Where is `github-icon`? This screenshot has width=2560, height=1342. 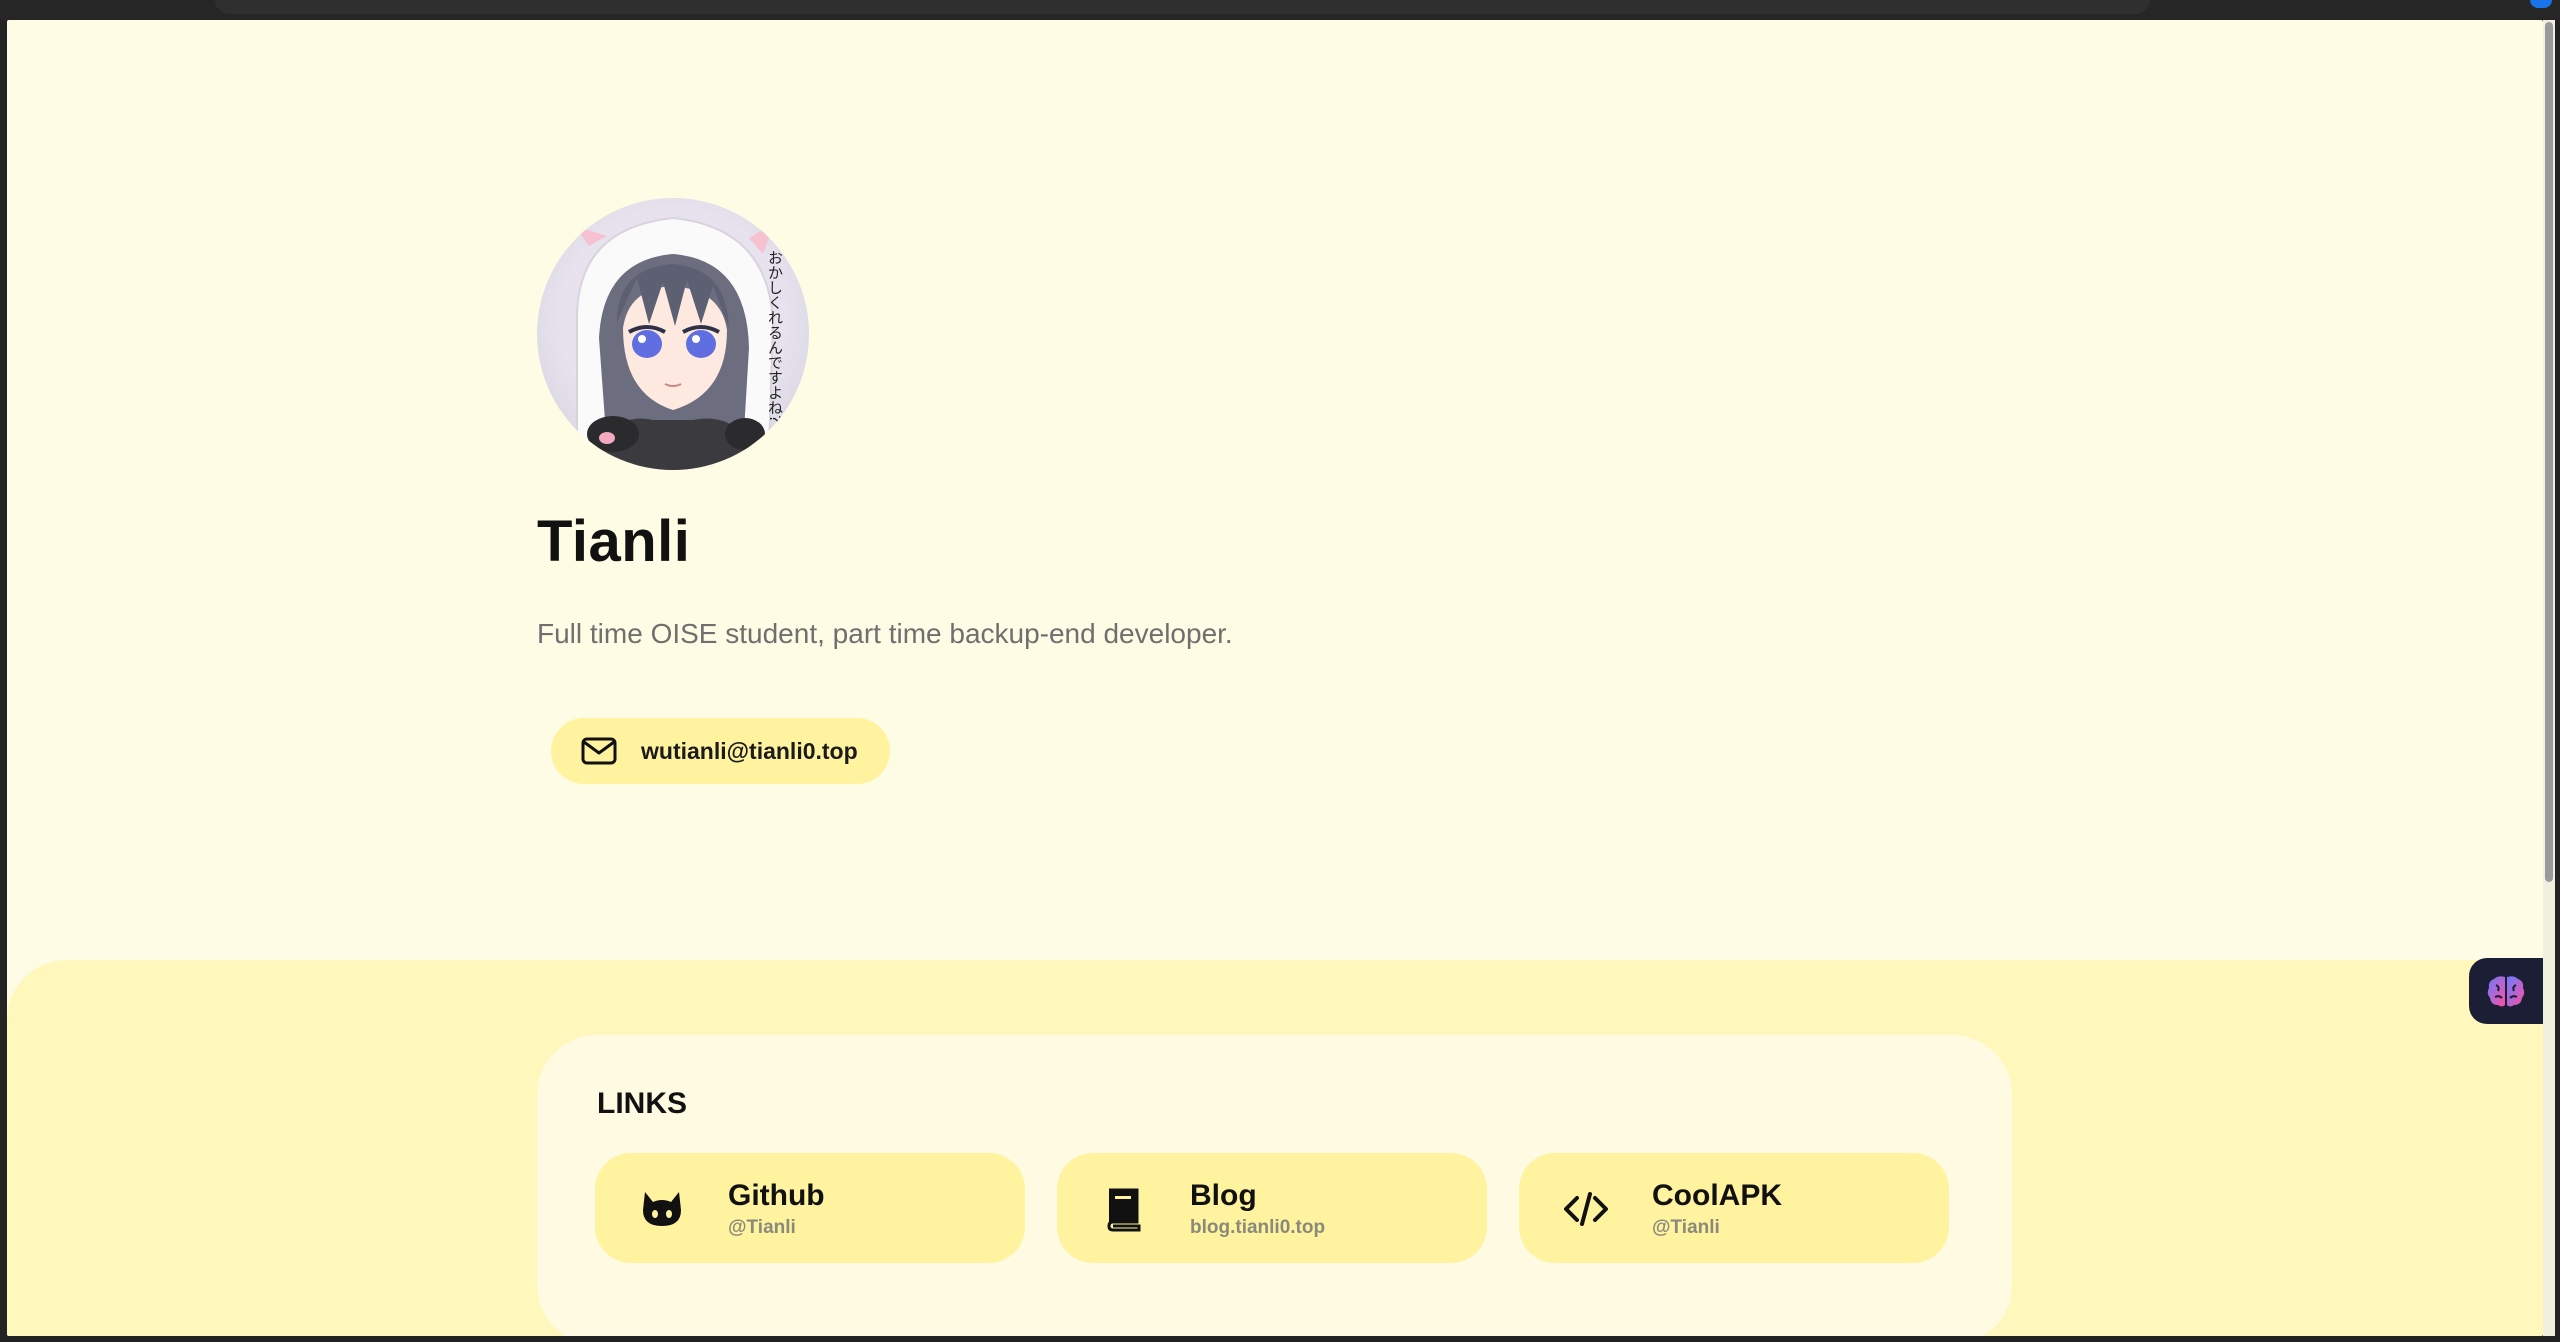 github-icon is located at coordinates (662, 1209).